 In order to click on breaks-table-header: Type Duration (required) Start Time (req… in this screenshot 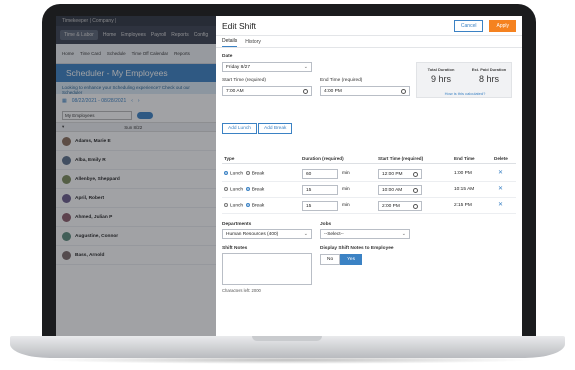, I will do `click(369, 160)`.